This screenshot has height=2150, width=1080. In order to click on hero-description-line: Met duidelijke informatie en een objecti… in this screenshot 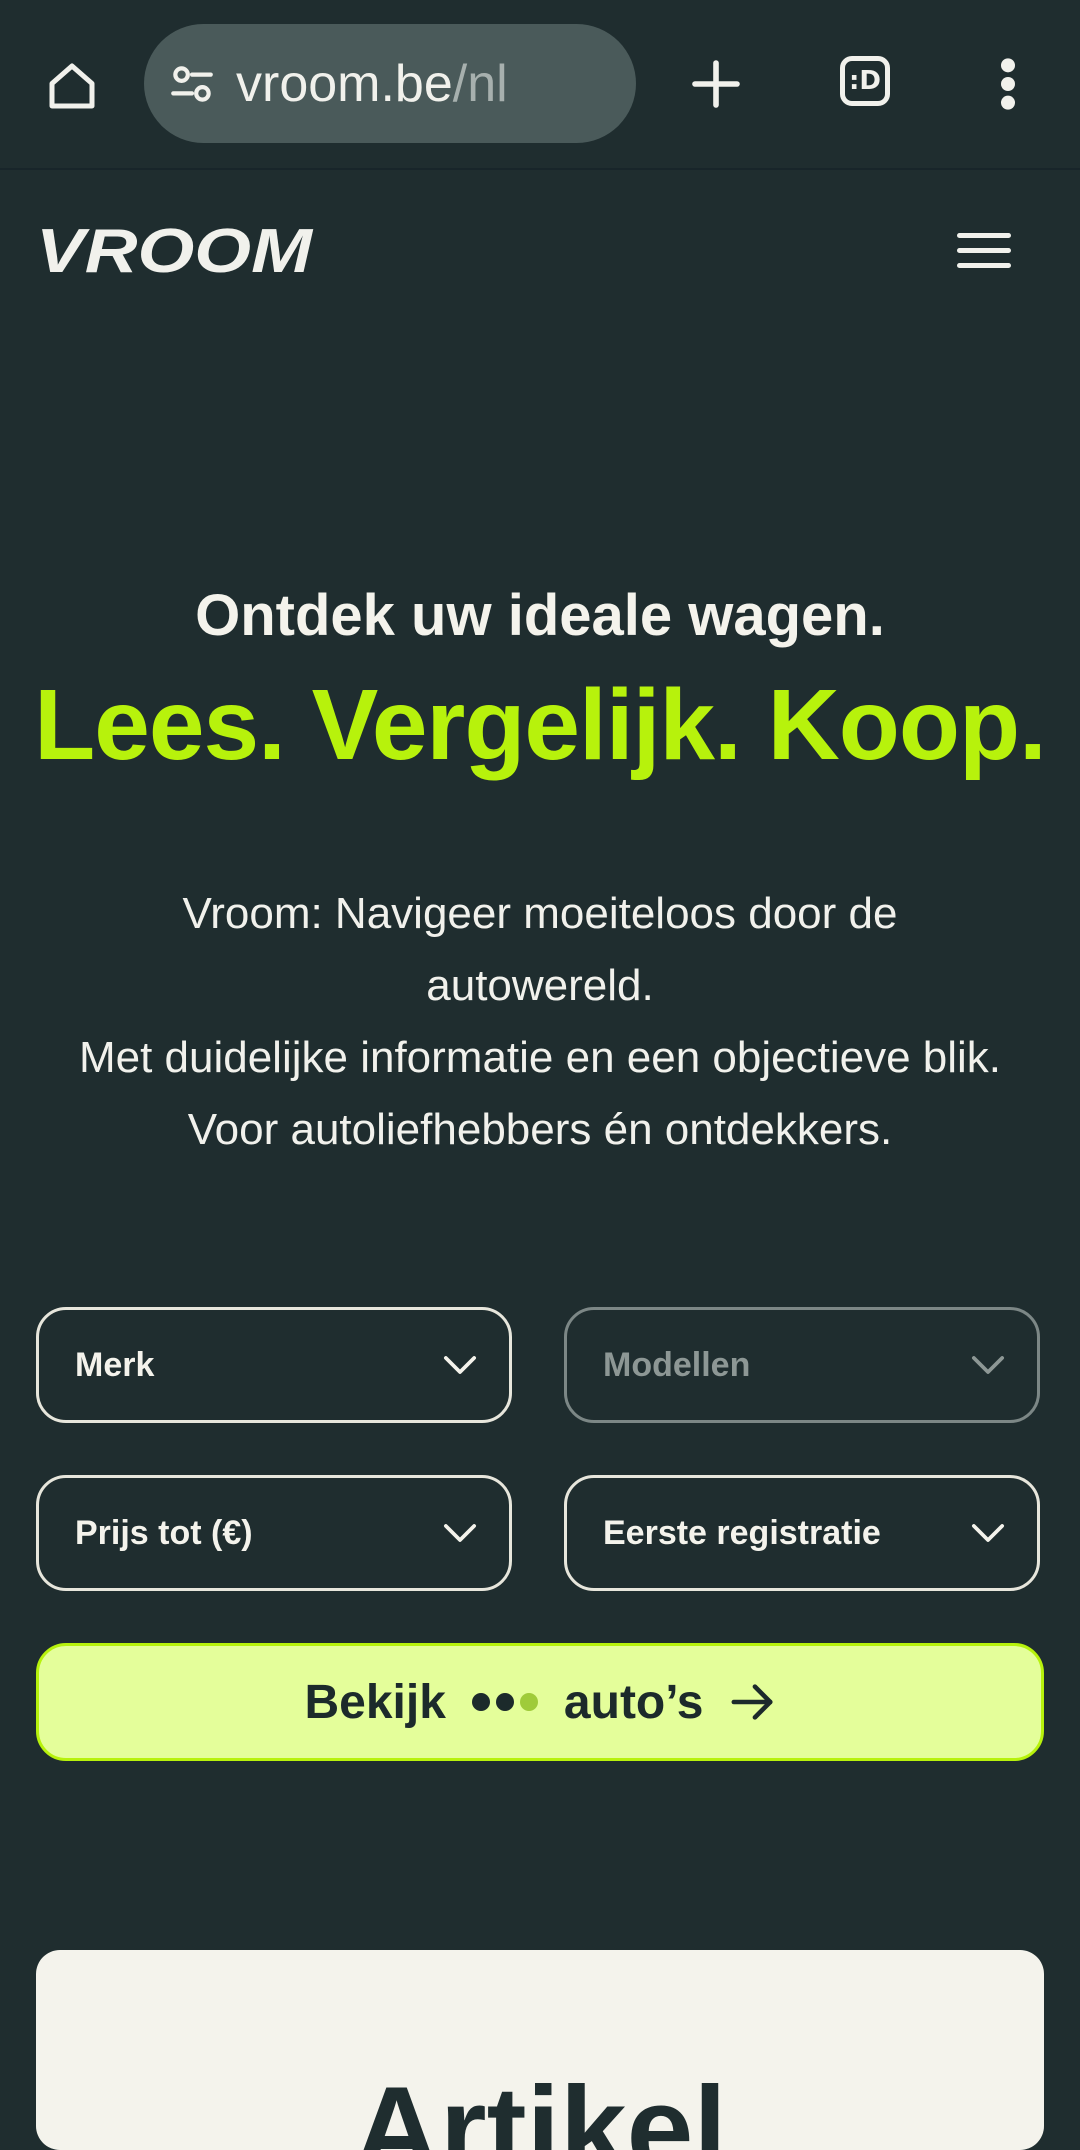, I will do `click(540, 1057)`.